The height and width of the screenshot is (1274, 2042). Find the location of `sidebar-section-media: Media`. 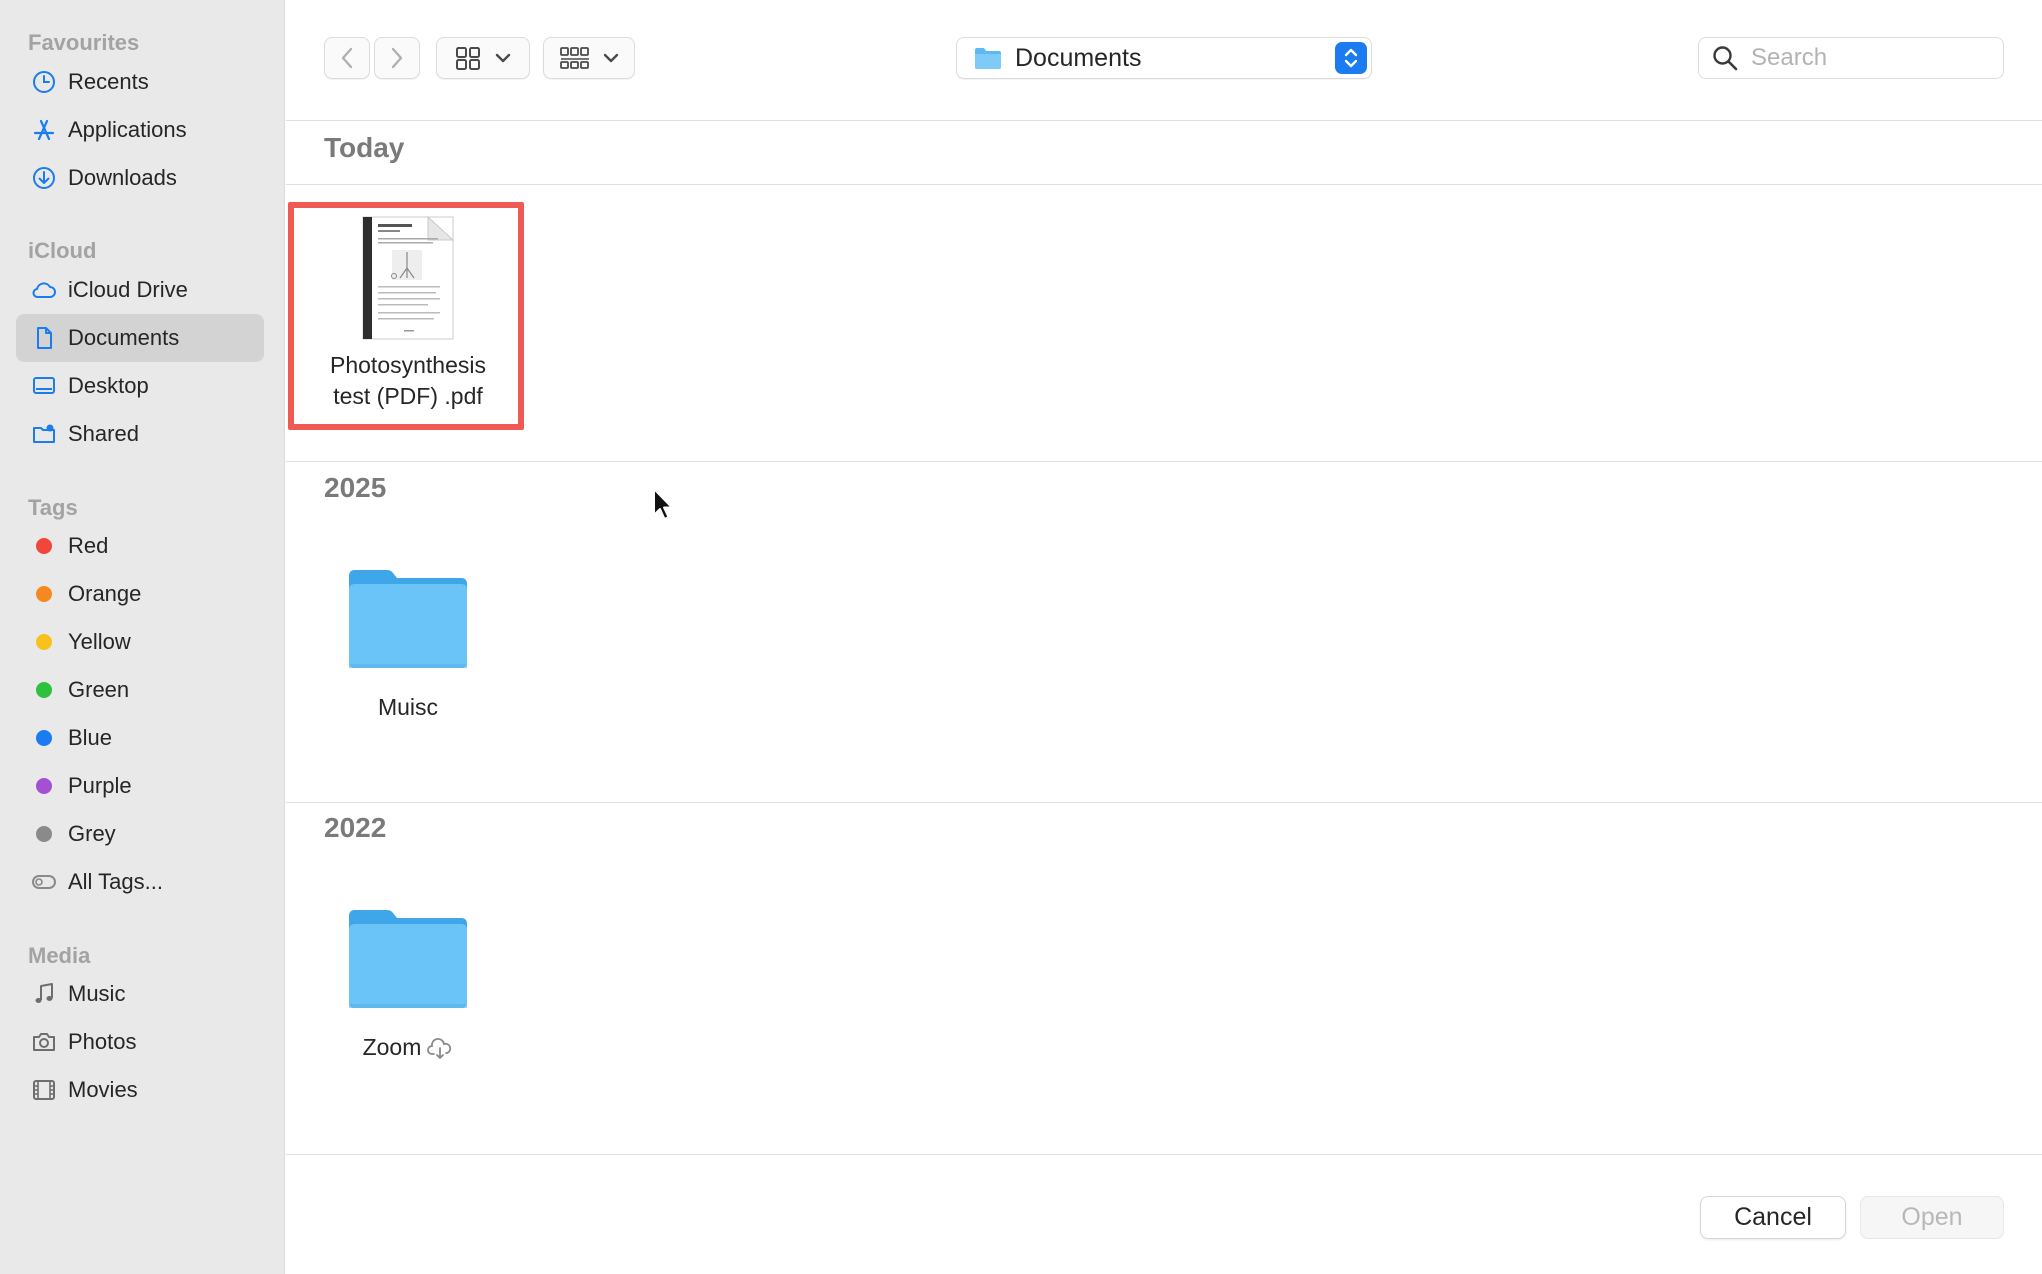

sidebar-section-media: Media is located at coordinates (59, 955).